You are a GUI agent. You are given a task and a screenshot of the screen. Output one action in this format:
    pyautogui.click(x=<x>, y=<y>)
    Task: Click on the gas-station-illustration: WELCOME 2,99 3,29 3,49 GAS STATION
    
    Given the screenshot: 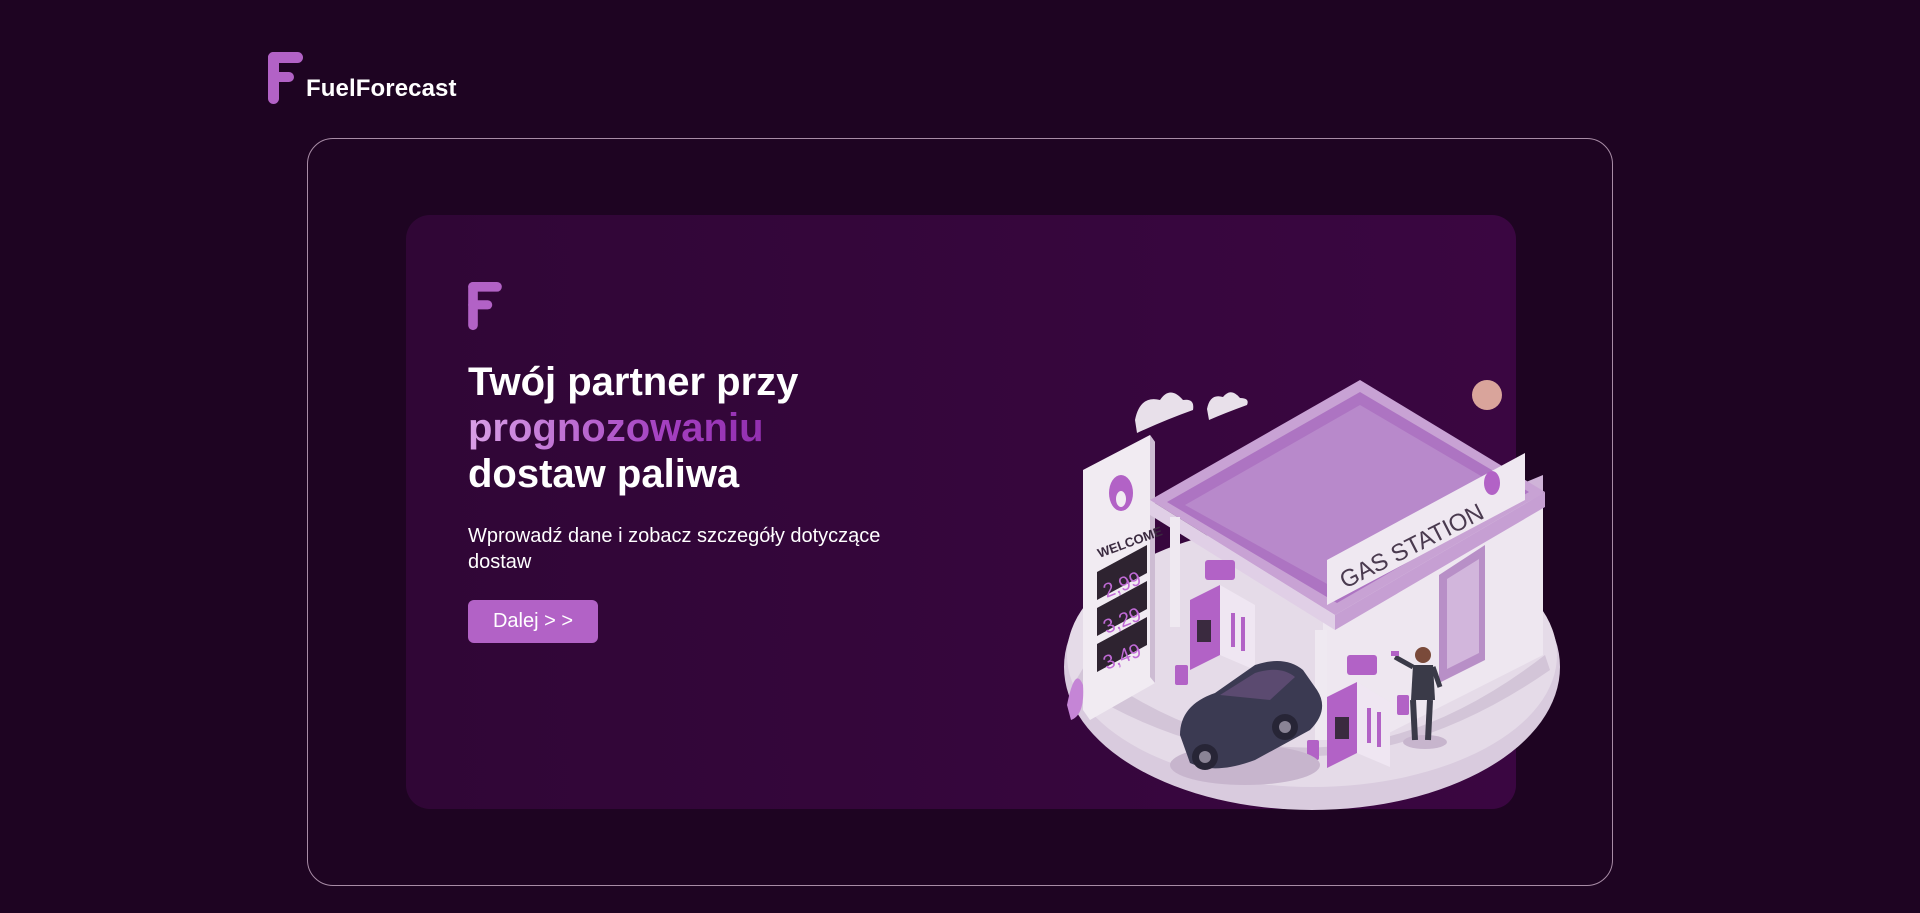 What is the action you would take?
    pyautogui.click(x=1312, y=595)
    